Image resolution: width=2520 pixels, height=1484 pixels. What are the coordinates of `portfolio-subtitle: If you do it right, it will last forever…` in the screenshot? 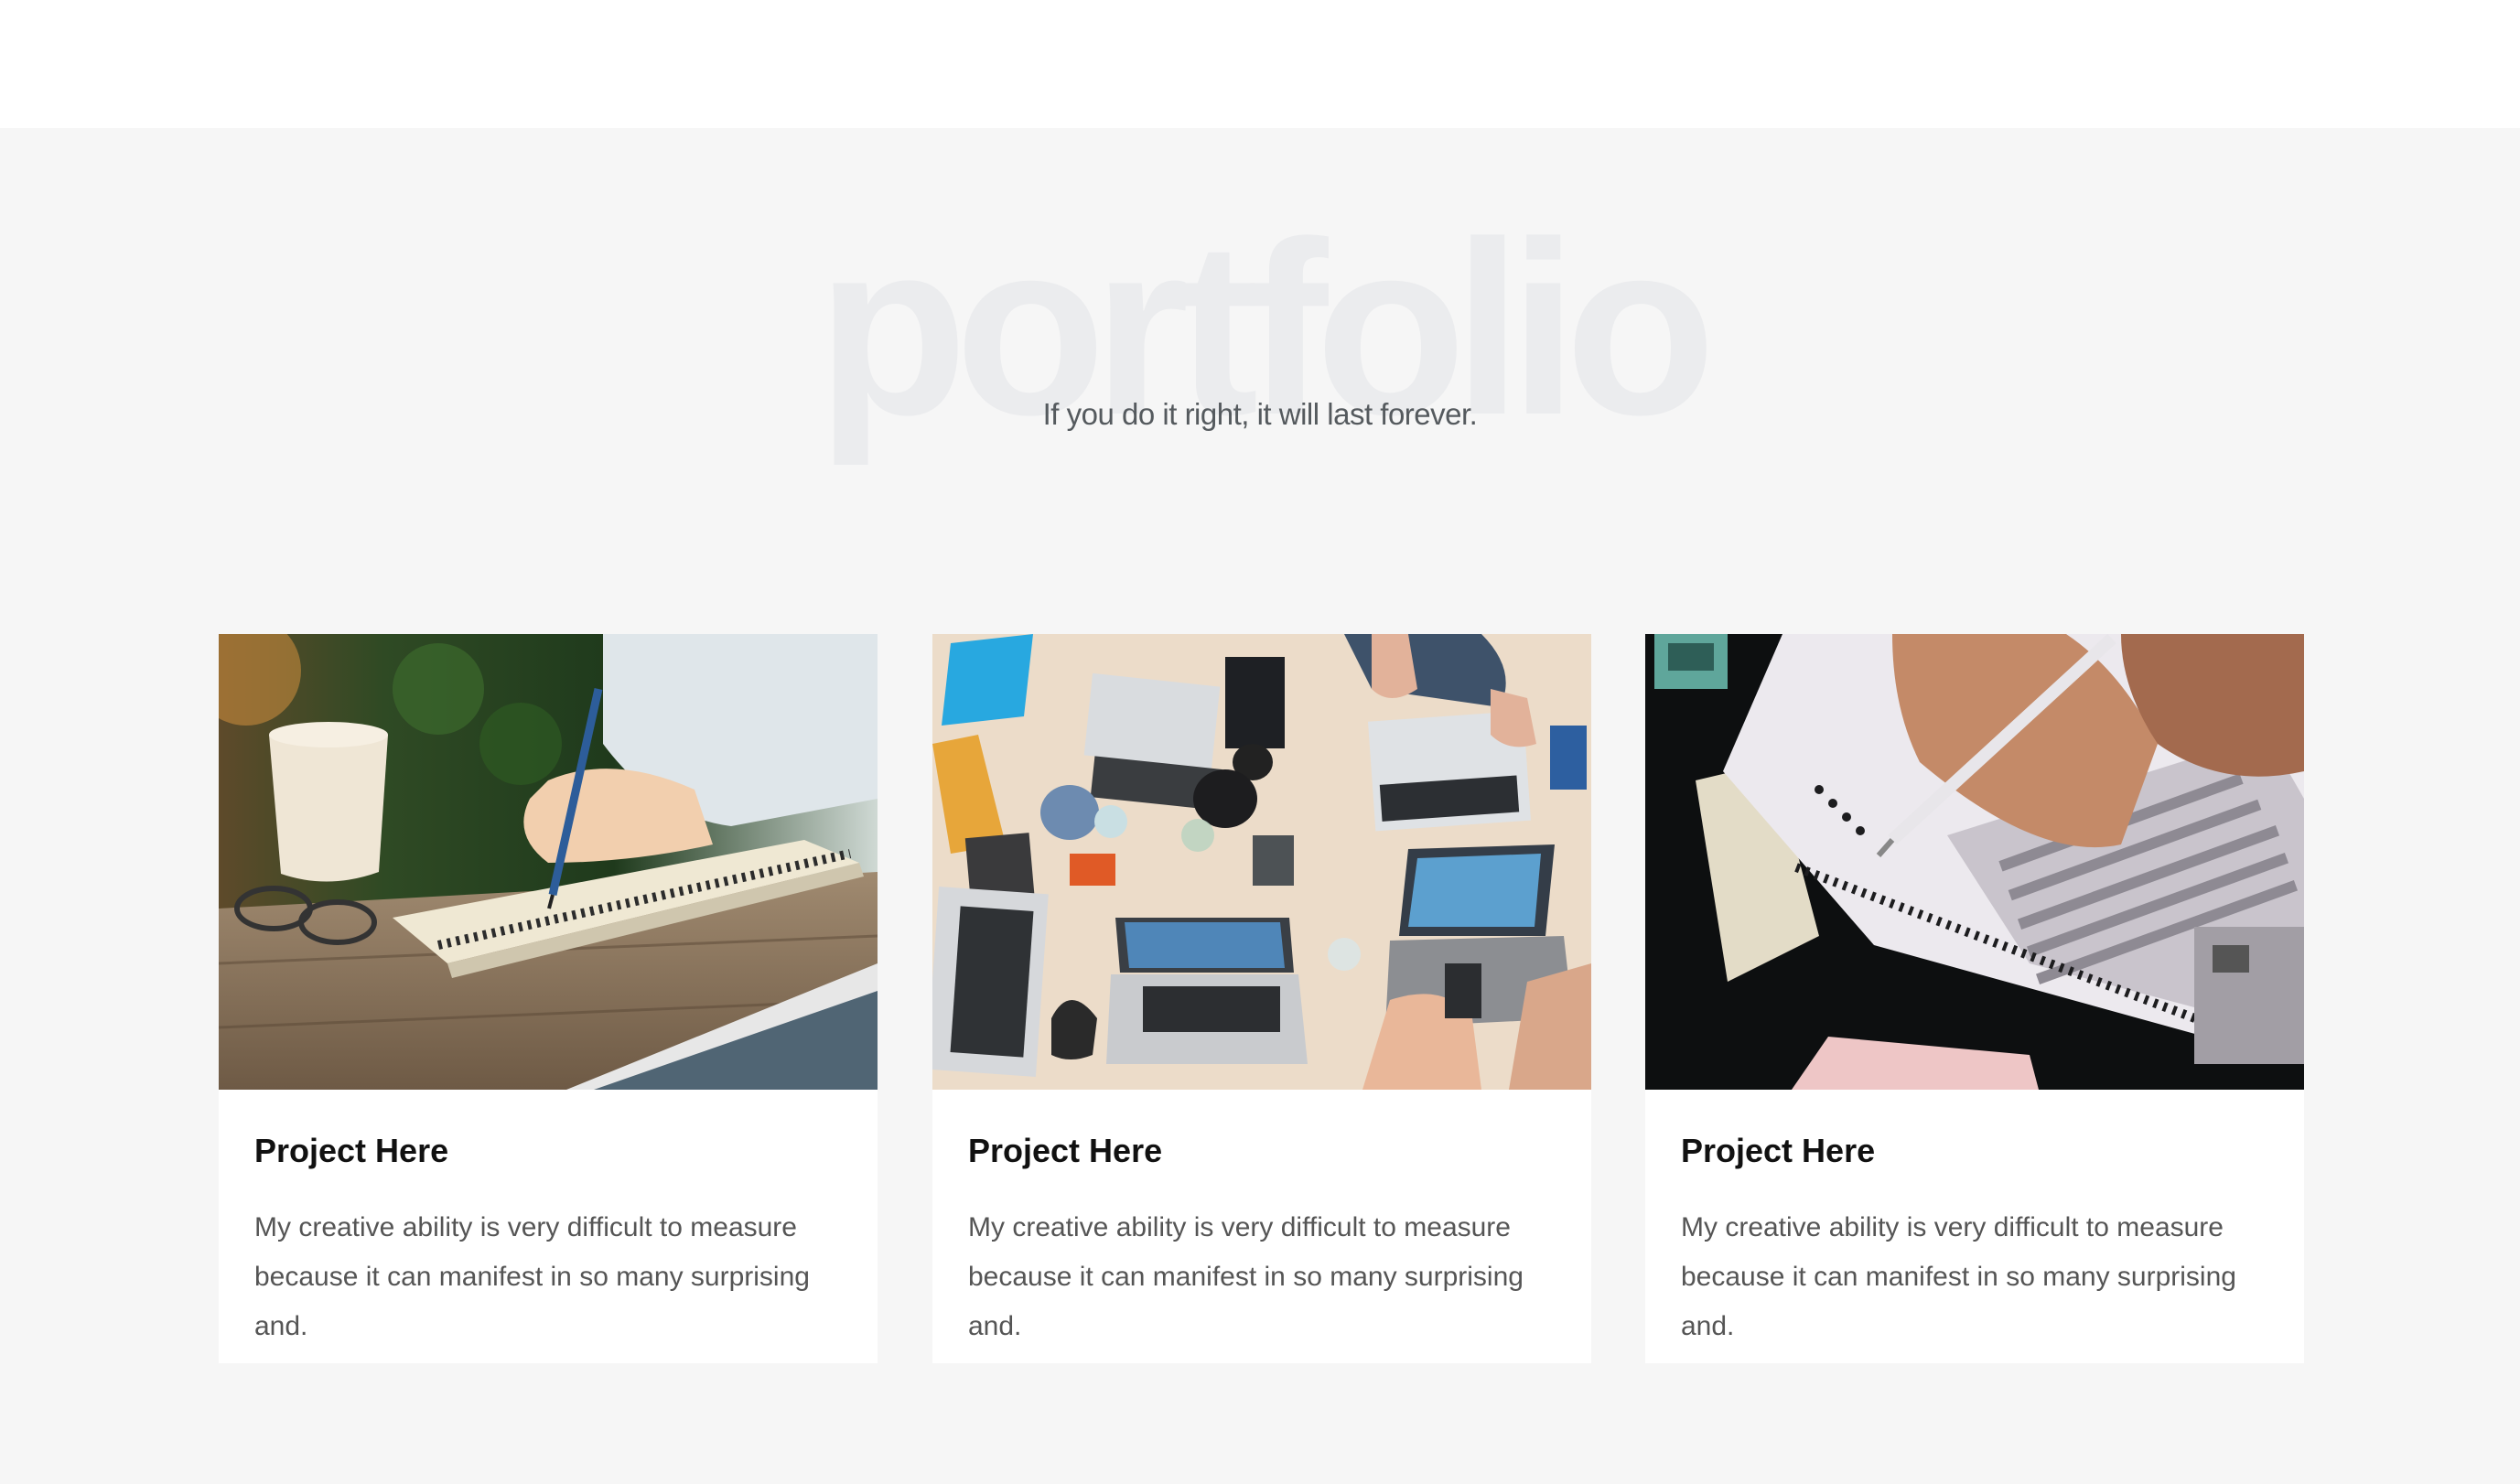 It's located at (1260, 414).